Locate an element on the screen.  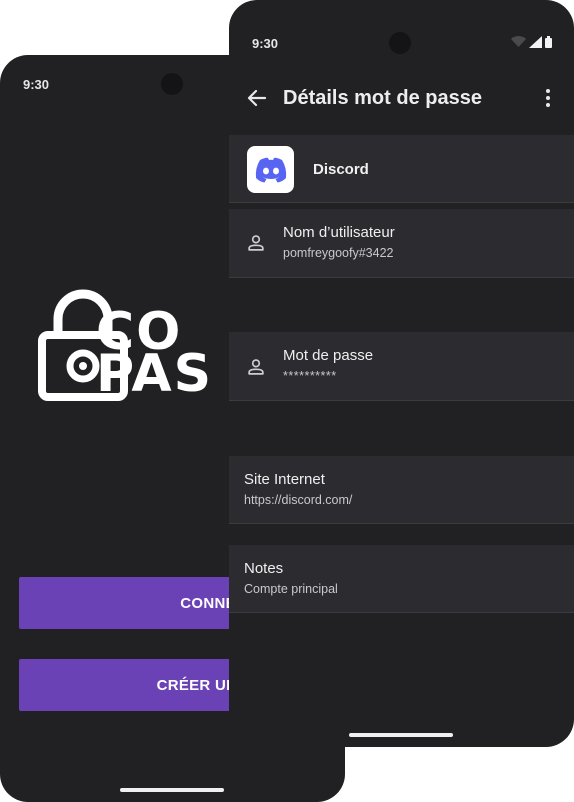
system-status-icons is located at coordinates (531, 42).